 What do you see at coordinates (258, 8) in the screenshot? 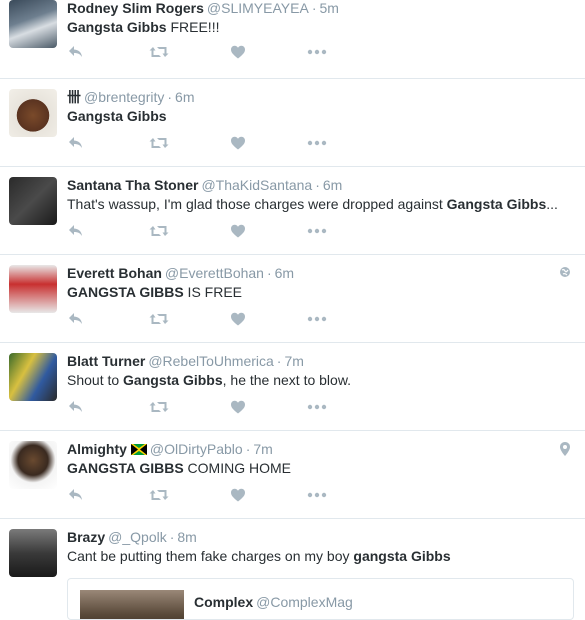
I see `user-handle: @SLIMYEAYEA` at bounding box center [258, 8].